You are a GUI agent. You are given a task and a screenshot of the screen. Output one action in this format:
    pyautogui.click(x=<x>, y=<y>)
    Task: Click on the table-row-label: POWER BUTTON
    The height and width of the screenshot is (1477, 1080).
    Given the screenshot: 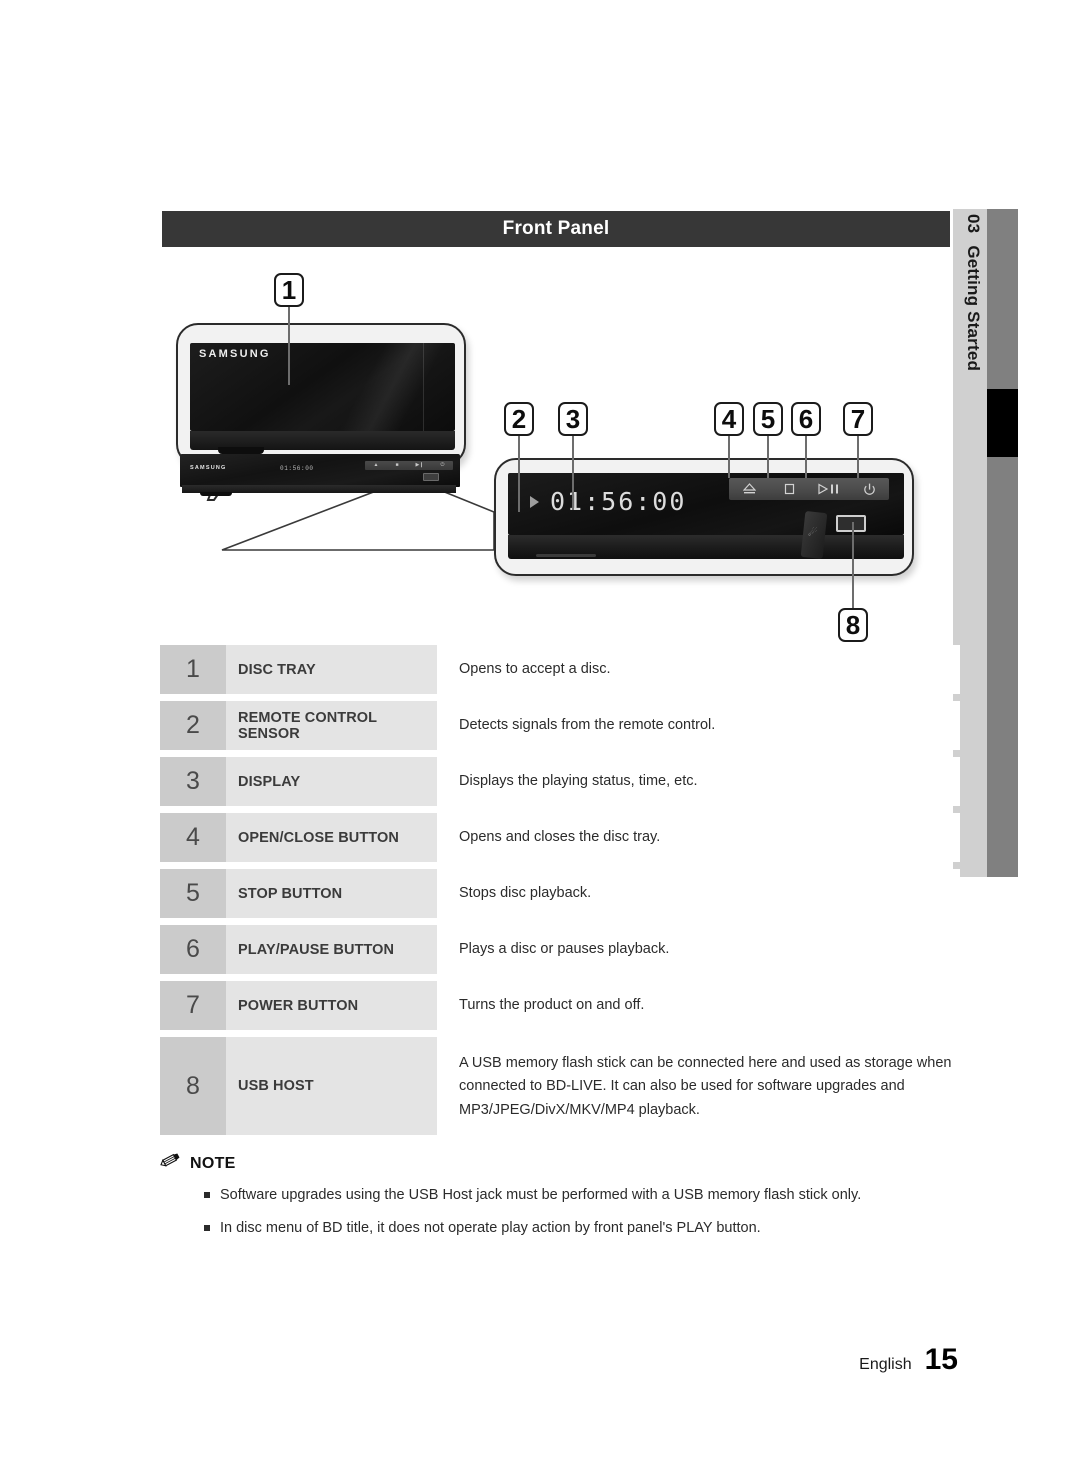 What is the action you would take?
    pyautogui.click(x=331, y=1005)
    